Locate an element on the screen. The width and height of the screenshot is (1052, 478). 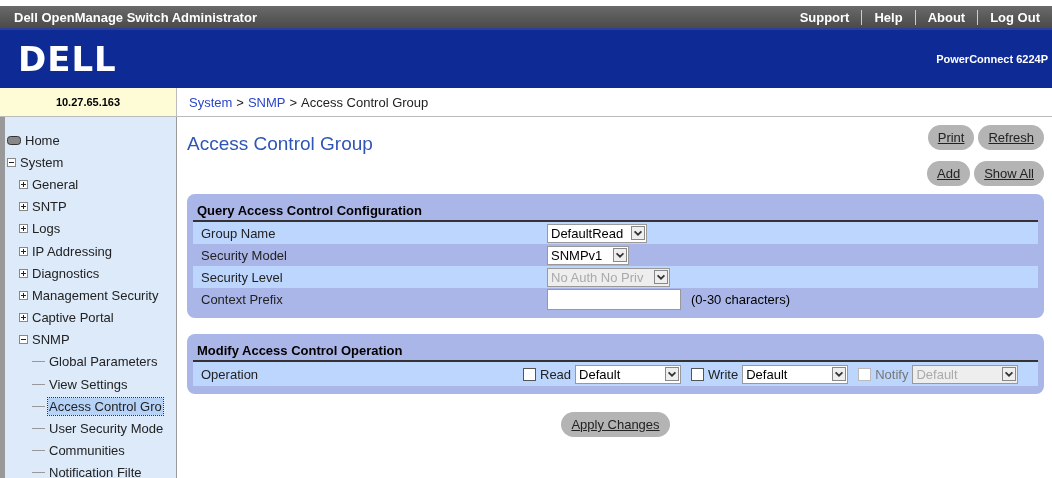
breadcrumb-link: System is located at coordinates (211, 102).